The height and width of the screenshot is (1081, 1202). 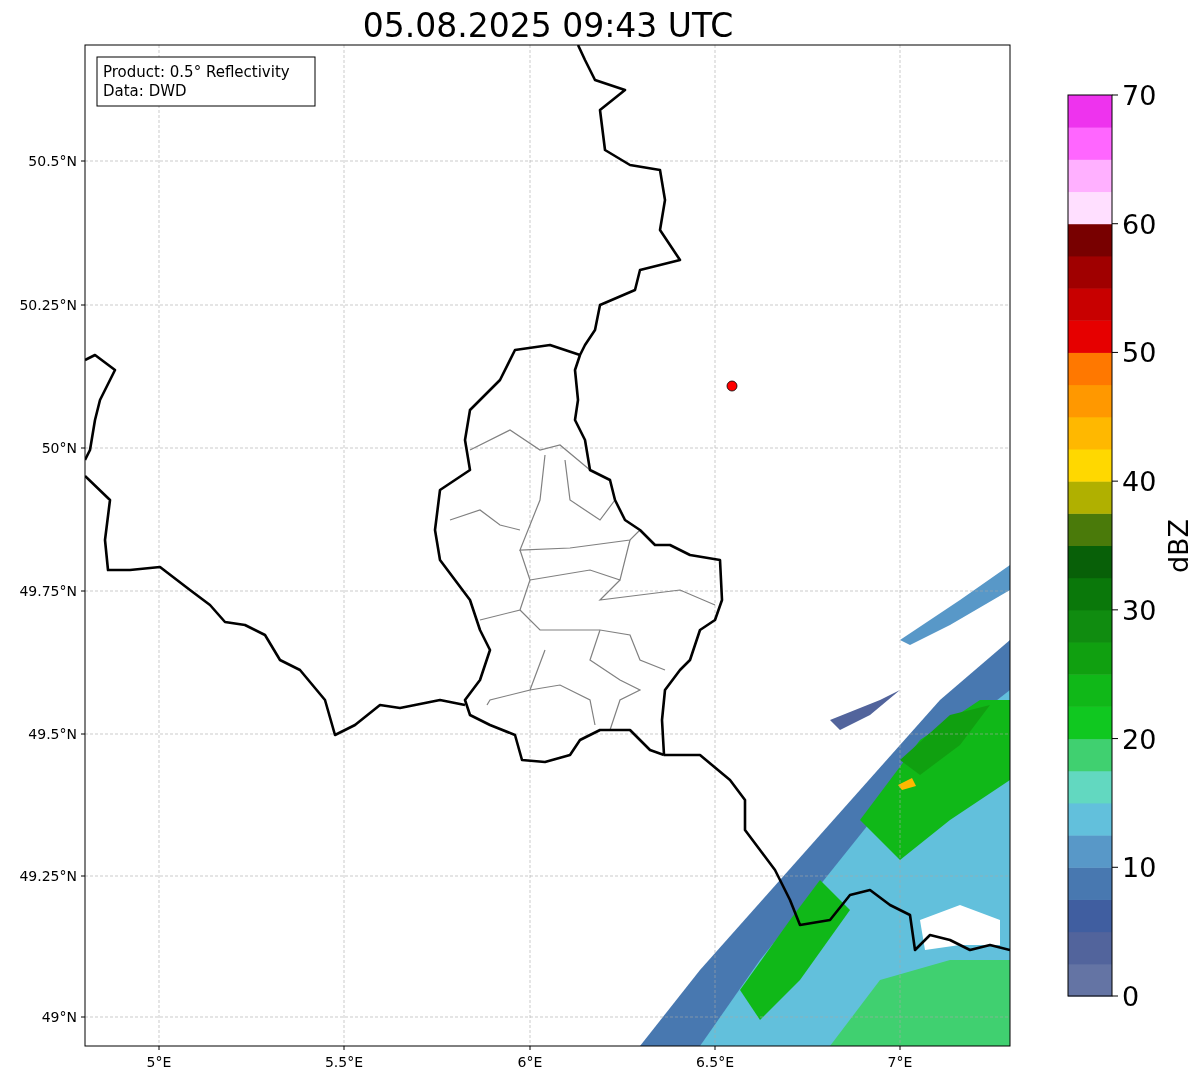 I want to click on tick-label: 10, so click(x=1139, y=868).